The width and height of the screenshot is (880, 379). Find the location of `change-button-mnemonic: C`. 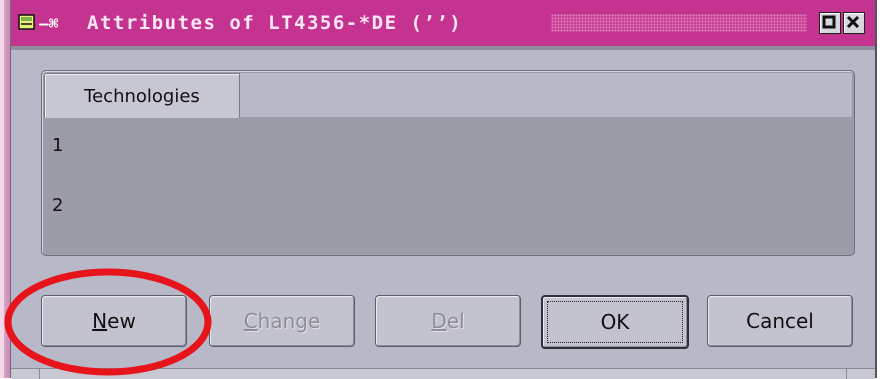

change-button-mnemonic: C is located at coordinates (250, 321).